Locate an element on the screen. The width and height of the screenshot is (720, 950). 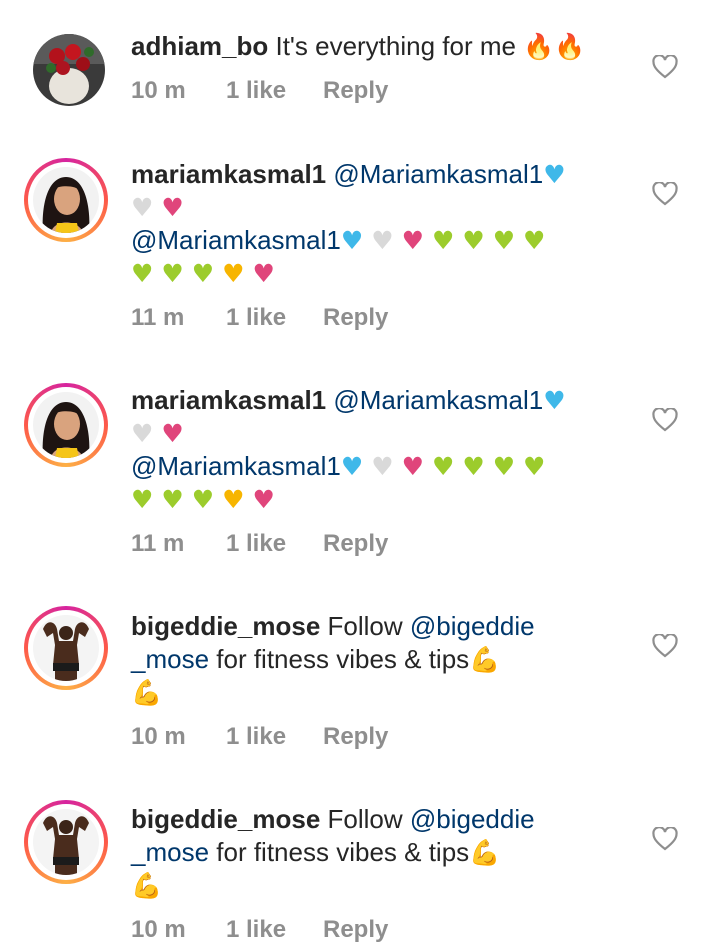
comment-username: adhiam_bo is located at coordinates (199, 46).